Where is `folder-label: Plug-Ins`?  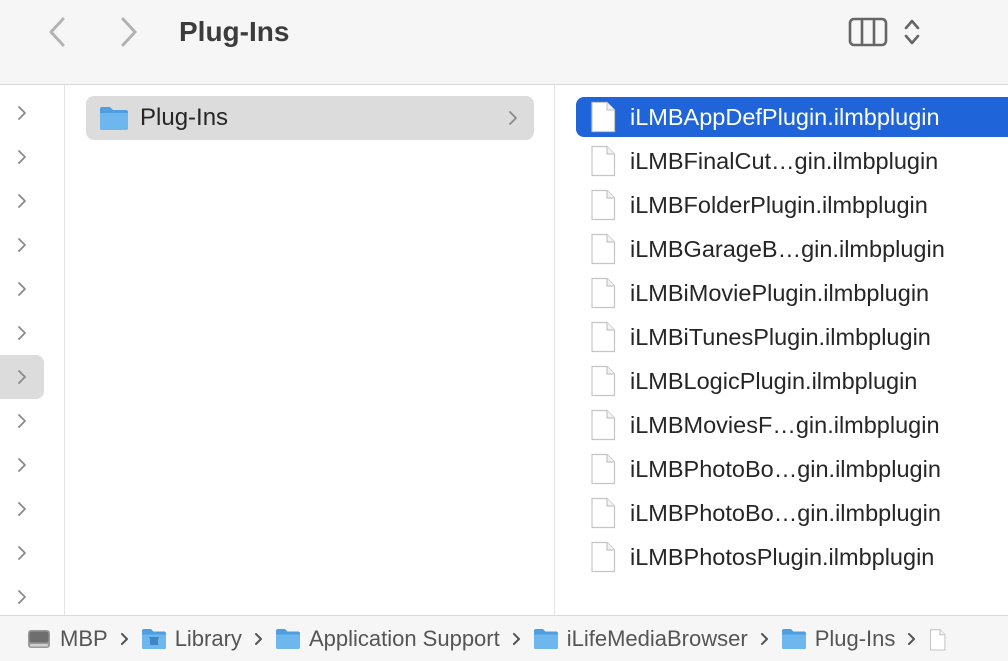
folder-label: Plug-Ins is located at coordinates (184, 117).